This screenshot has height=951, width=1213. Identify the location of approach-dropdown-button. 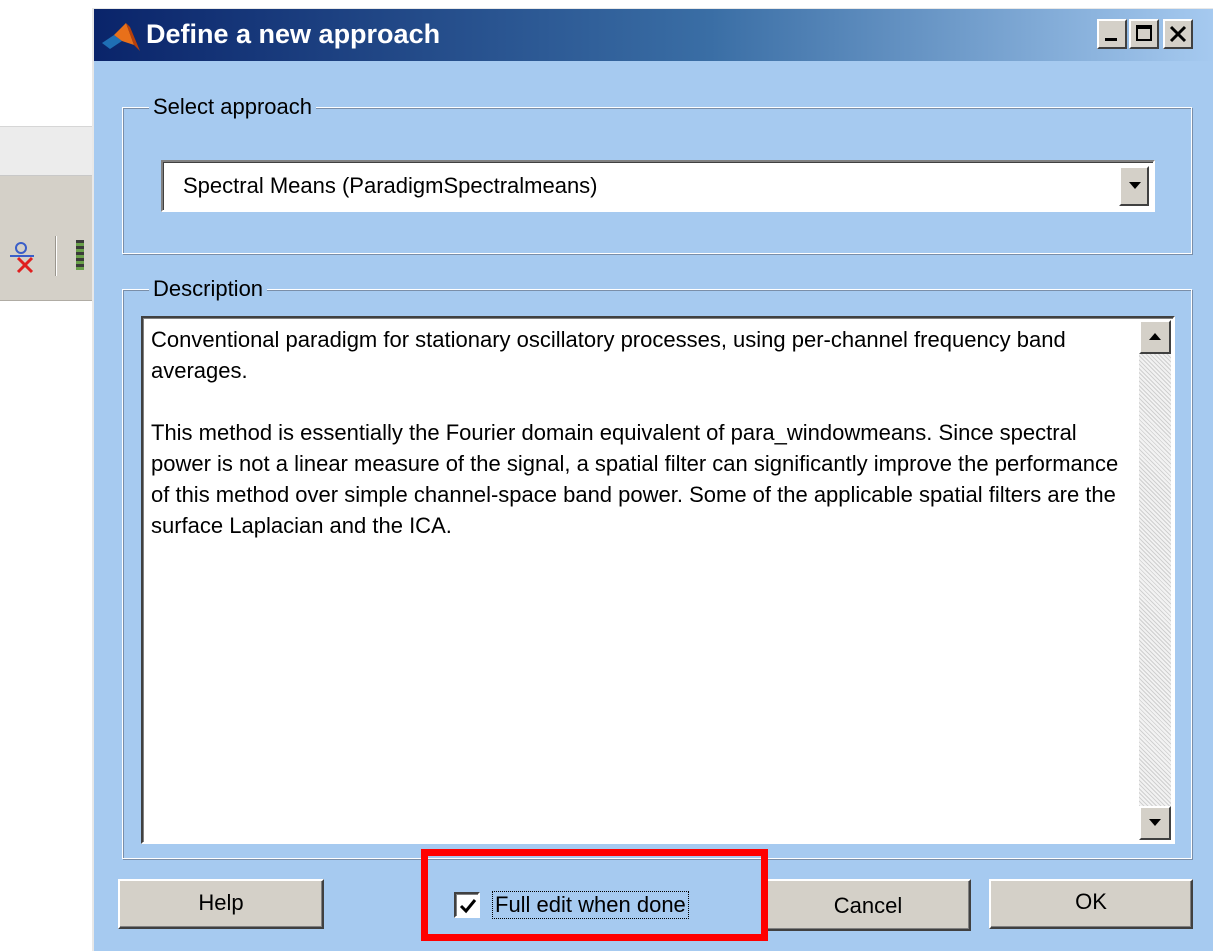
(1134, 186).